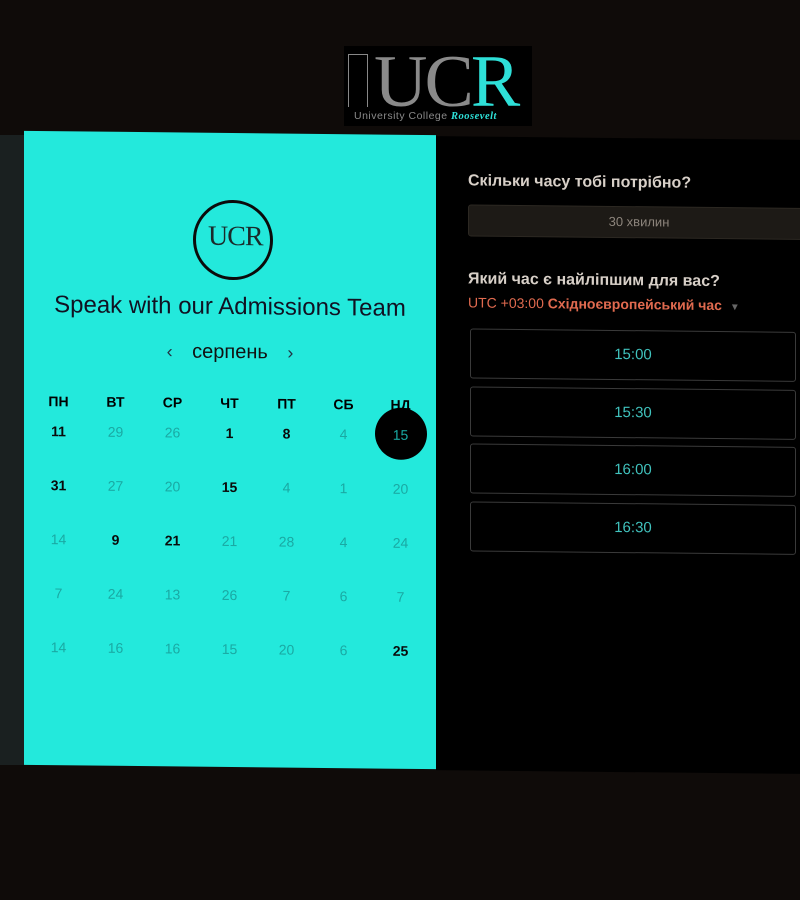 The height and width of the screenshot is (900, 800). I want to click on calendar-day: 8, so click(286, 433).